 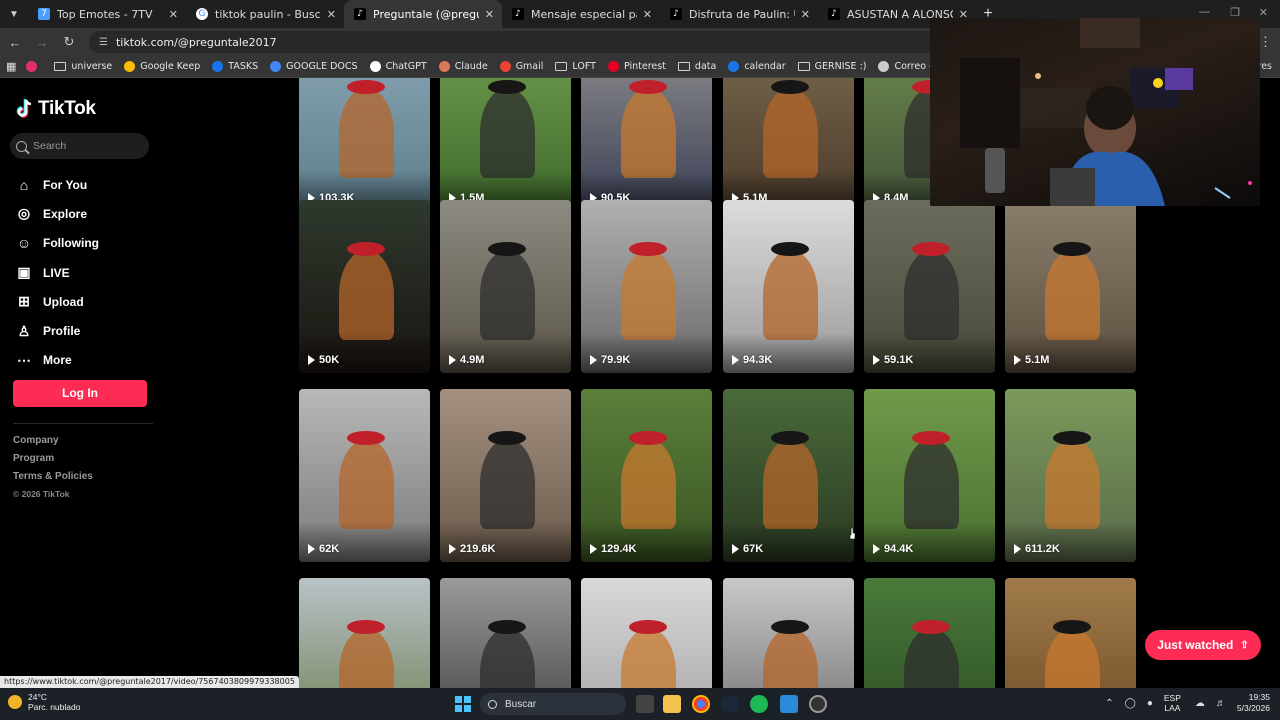 What do you see at coordinates (752, 360) in the screenshot?
I see `view-count: 94.3K` at bounding box center [752, 360].